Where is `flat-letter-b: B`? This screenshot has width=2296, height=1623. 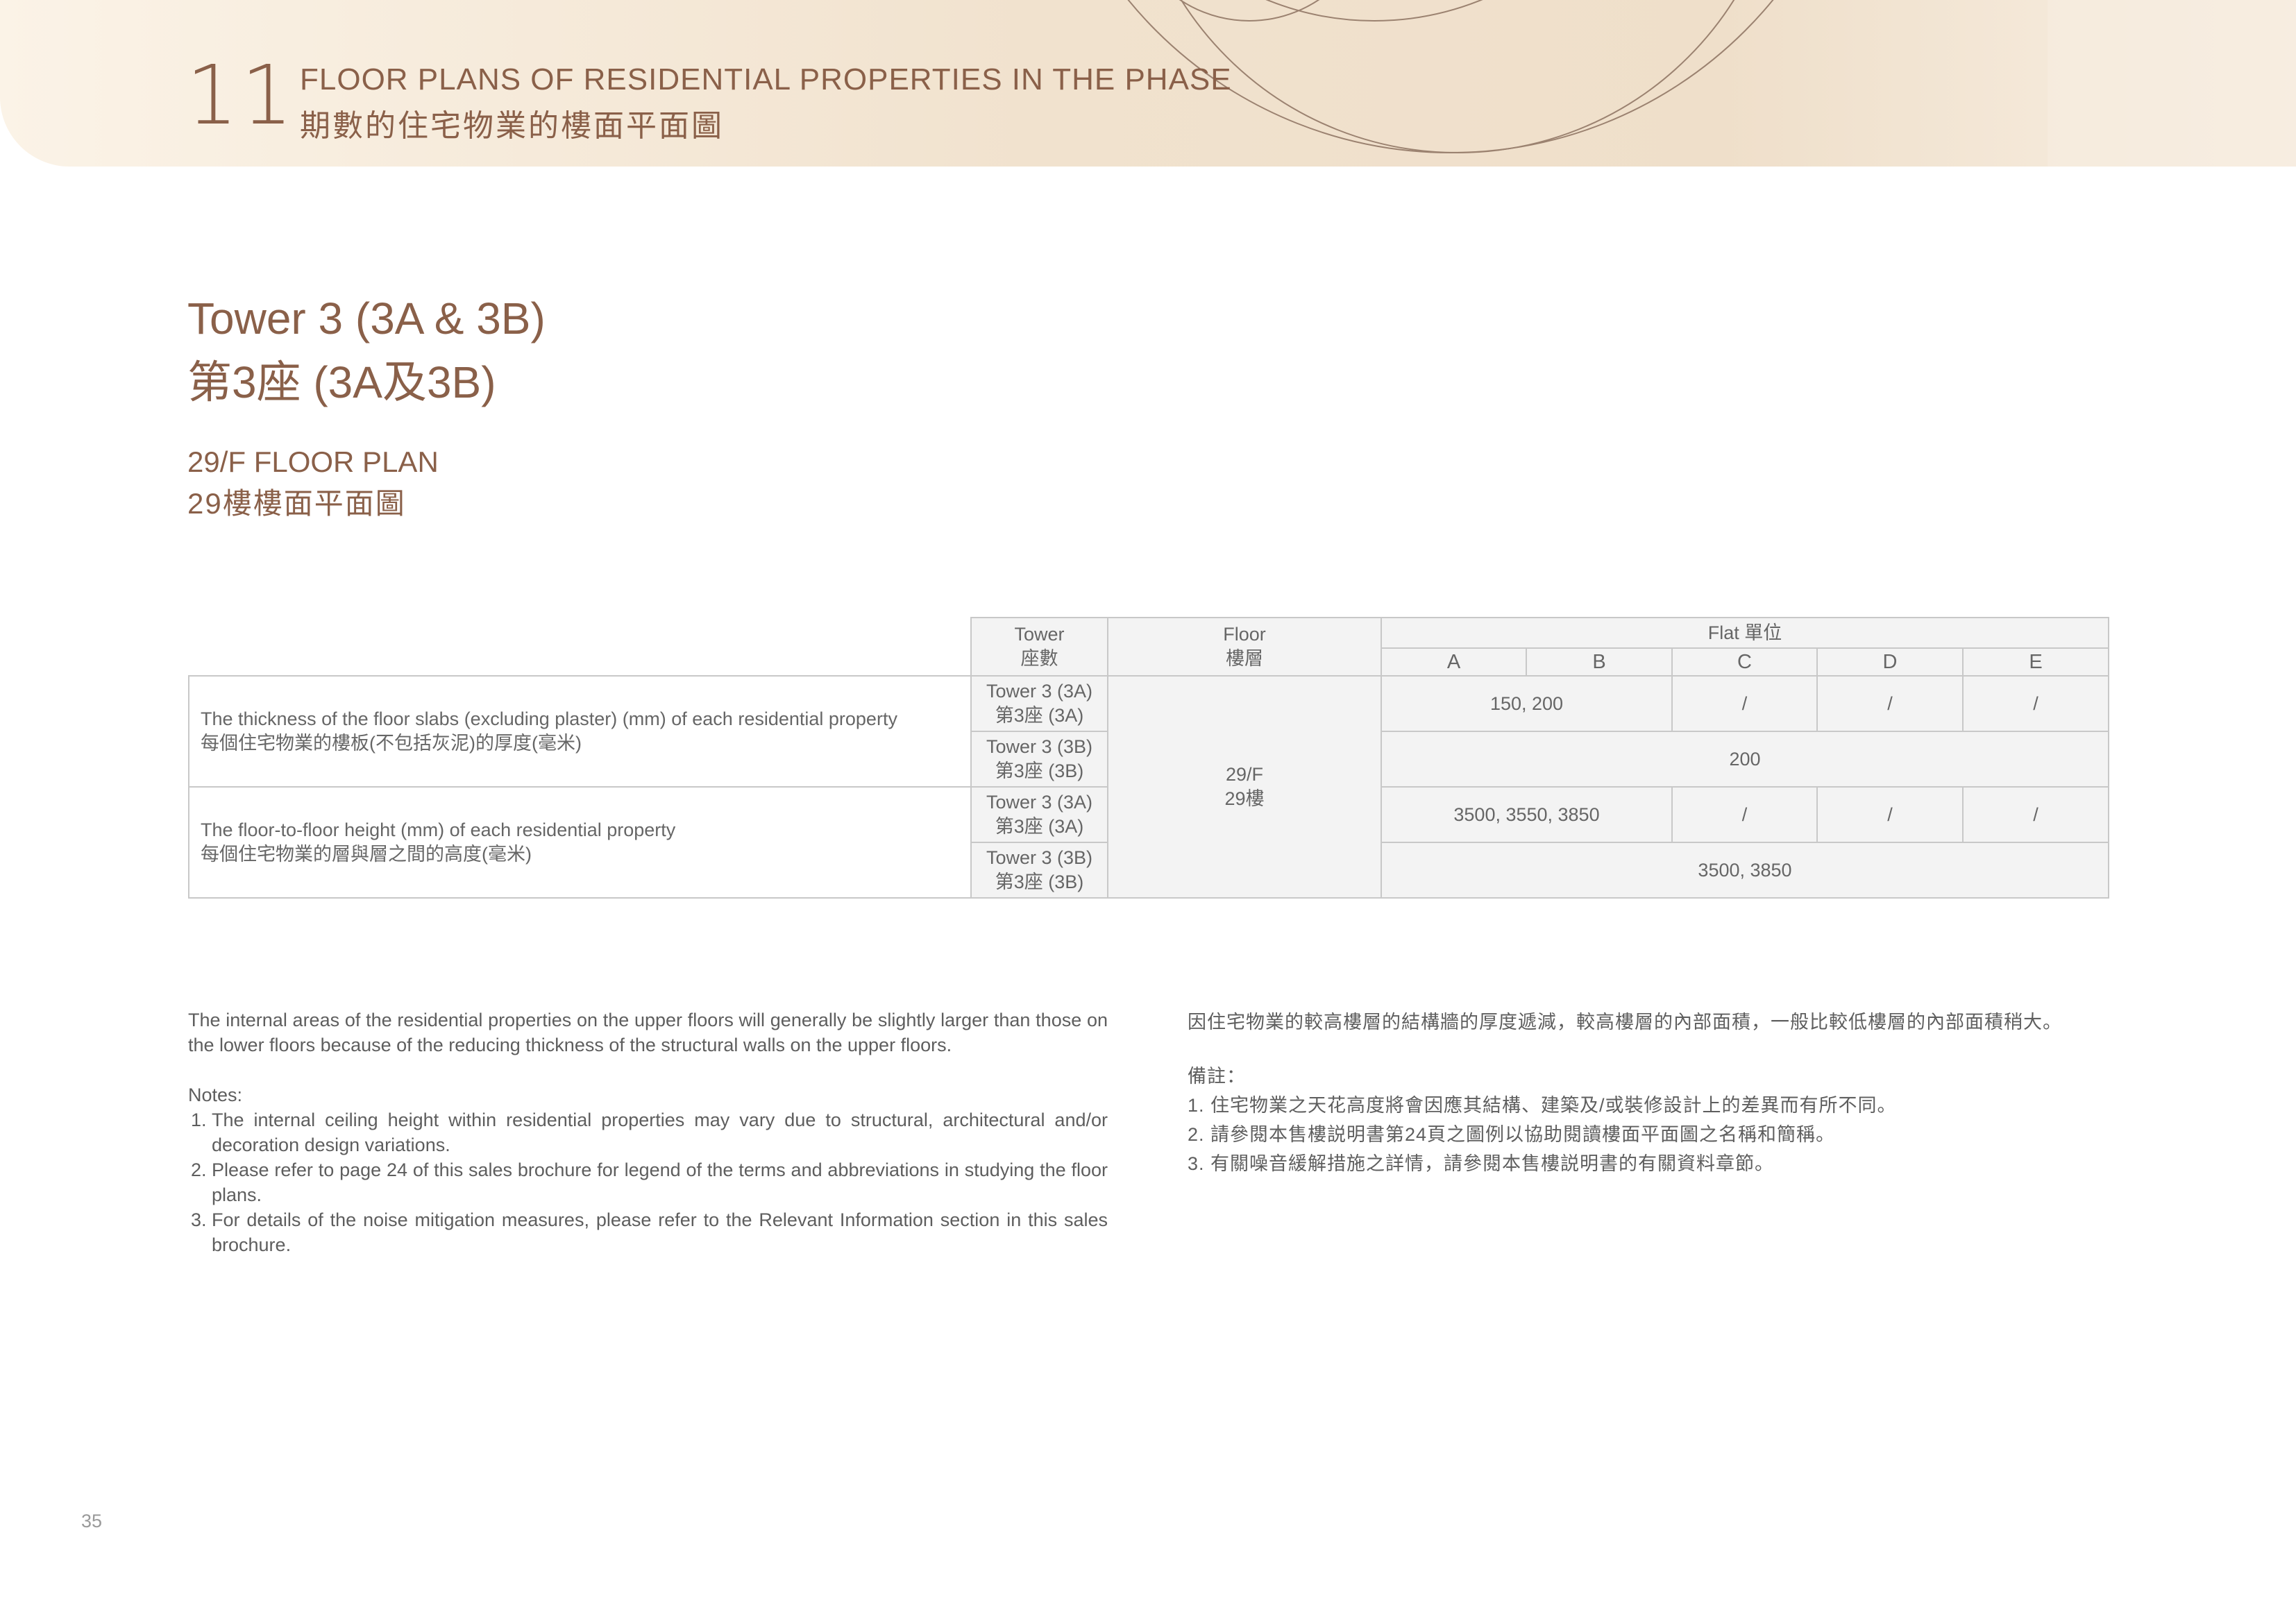 flat-letter-b: B is located at coordinates (1600, 662).